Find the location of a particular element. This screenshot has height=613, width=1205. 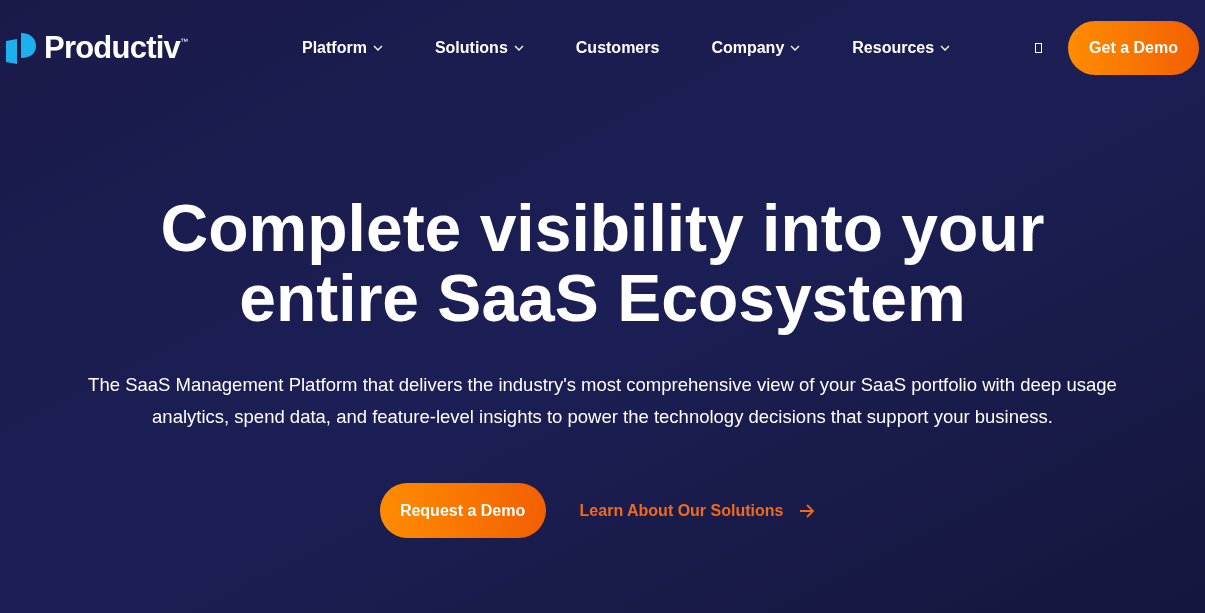

hero-heading: Complete visibility into your is located at coordinates (602, 228).